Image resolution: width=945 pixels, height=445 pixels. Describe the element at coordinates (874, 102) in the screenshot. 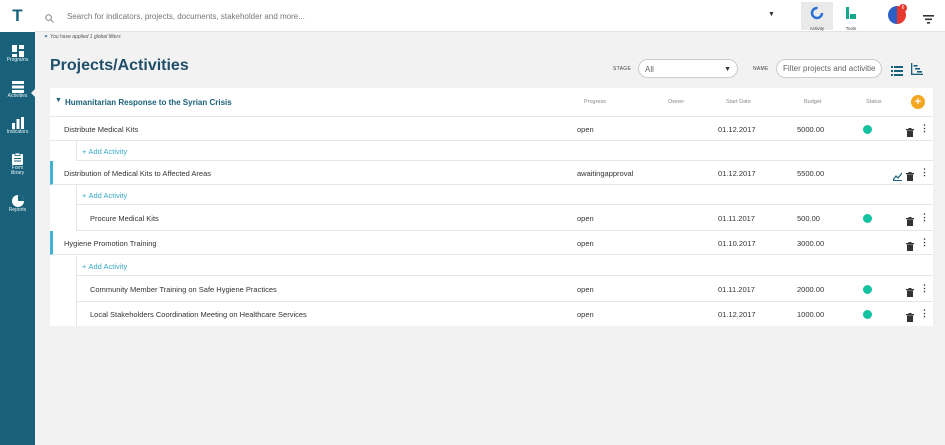

I see `column-header-status: Status` at that location.